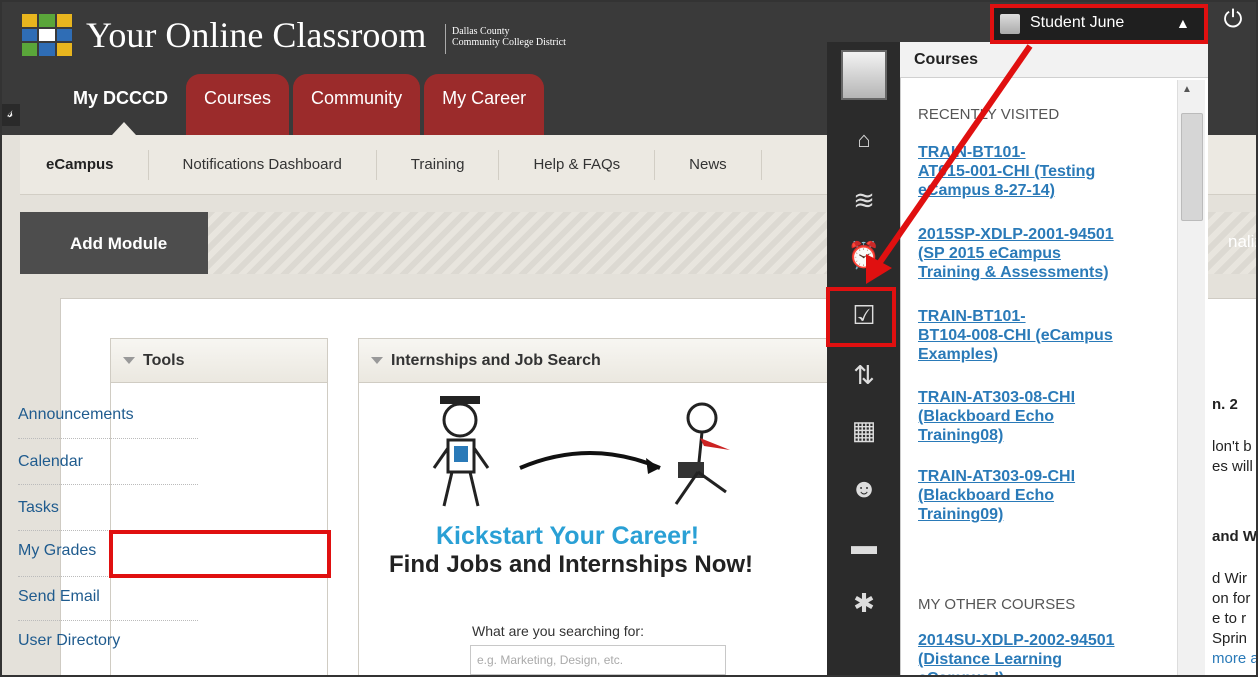 This screenshot has width=1258, height=677. Describe the element at coordinates (1016, 640) in the screenshot. I see `course-line: 2014SU-XDLP-2002-94501` at that location.